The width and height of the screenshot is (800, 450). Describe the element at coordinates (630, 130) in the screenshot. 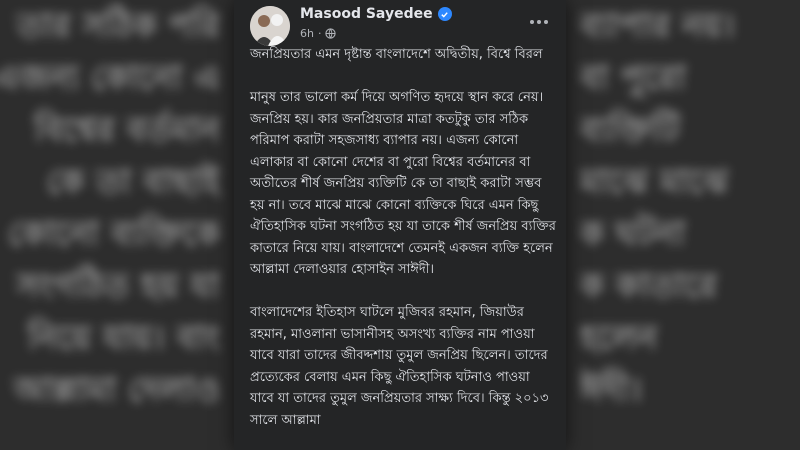

I see `bg-text-line: ব্যক্তিটি` at that location.